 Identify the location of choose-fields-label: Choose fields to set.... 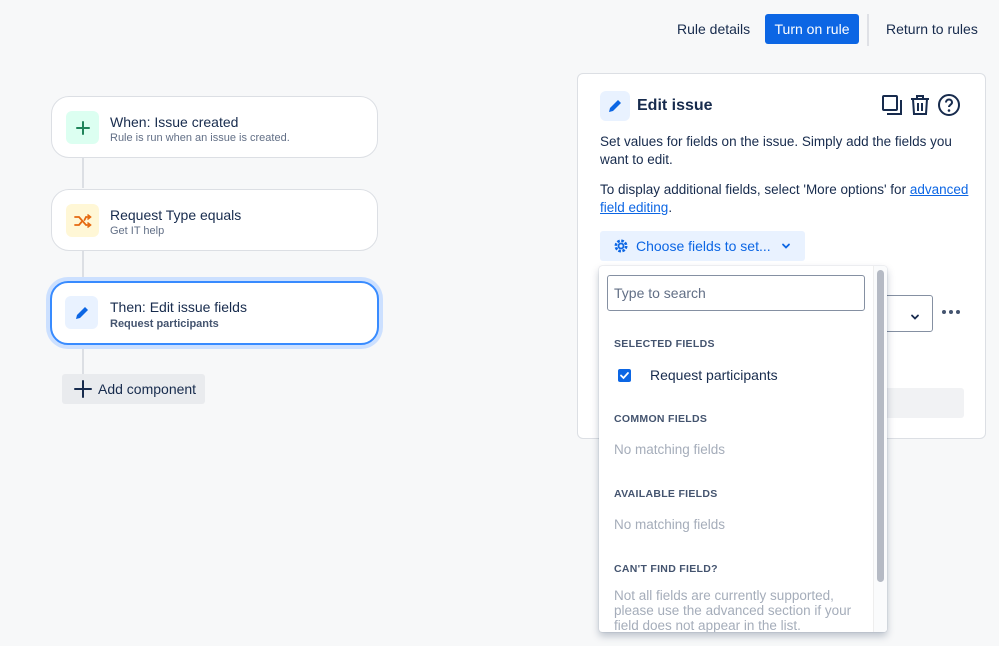
(703, 246).